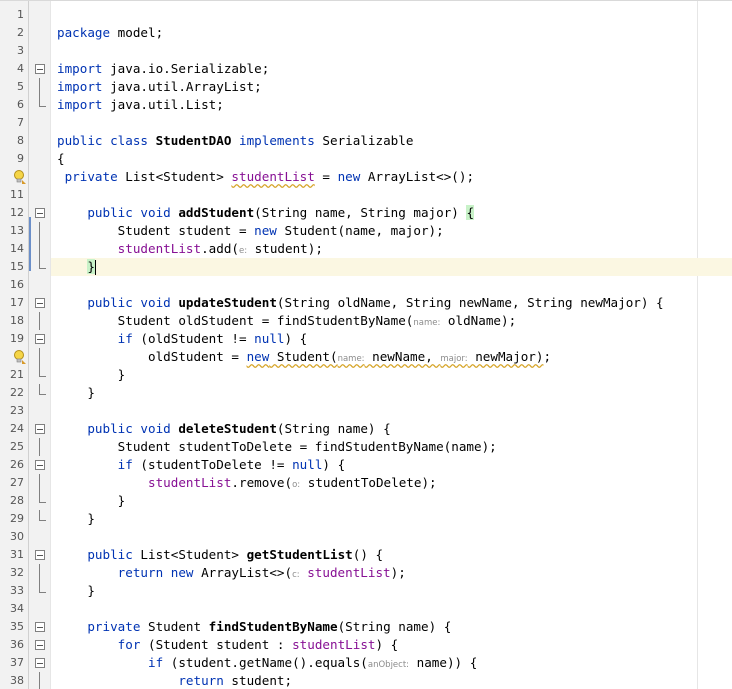  What do you see at coordinates (296, 575) in the screenshot?
I see `parameter-hint: c:` at bounding box center [296, 575].